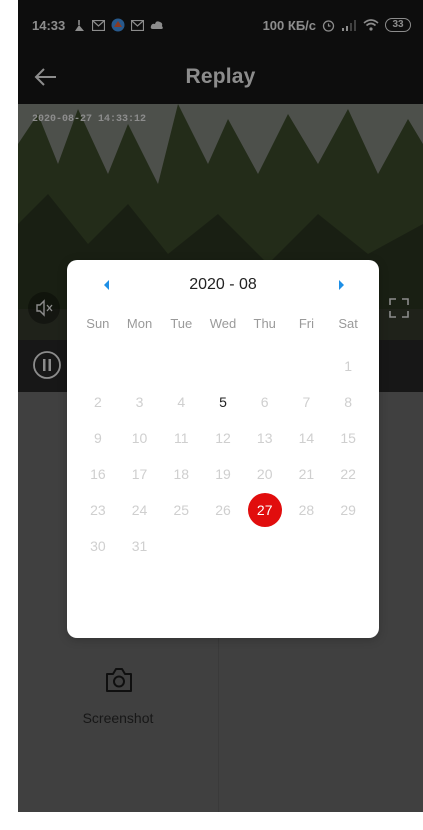  Describe the element at coordinates (264, 438) in the screenshot. I see `calendar-day-13: 13` at that location.